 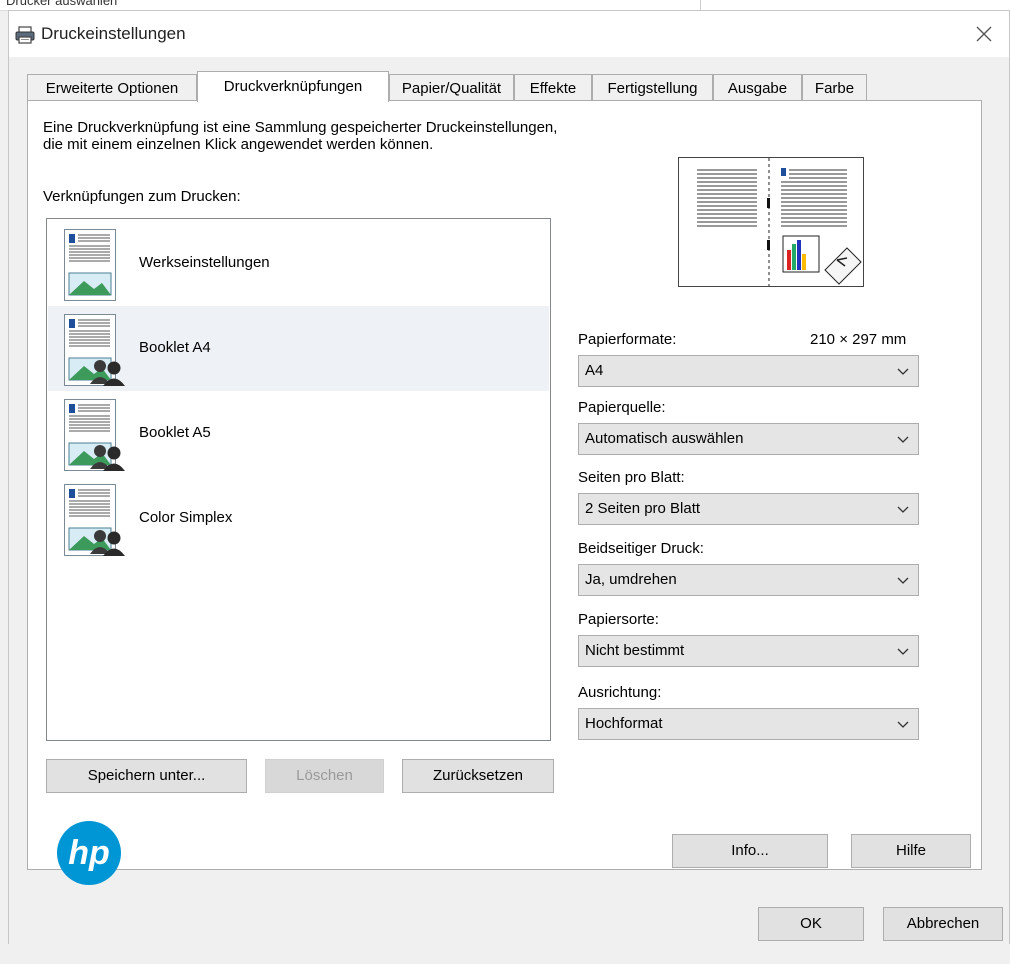 I want to click on tab-label: Effekte, so click(x=553, y=88).